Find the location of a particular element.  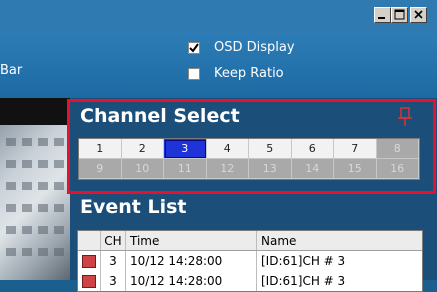

close-button is located at coordinates (418, 15).